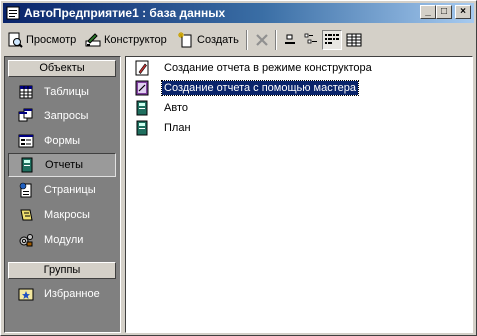 Image resolution: width=477 pixels, height=336 pixels. I want to click on preview-icon, so click(15, 40).